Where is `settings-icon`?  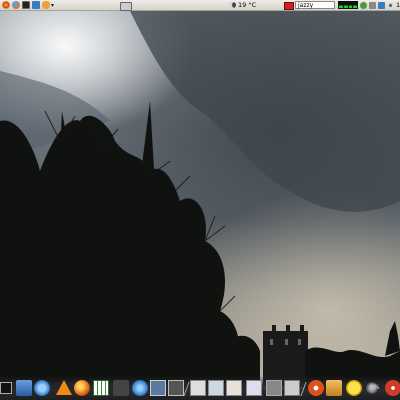 settings-icon is located at coordinates (390, 5).